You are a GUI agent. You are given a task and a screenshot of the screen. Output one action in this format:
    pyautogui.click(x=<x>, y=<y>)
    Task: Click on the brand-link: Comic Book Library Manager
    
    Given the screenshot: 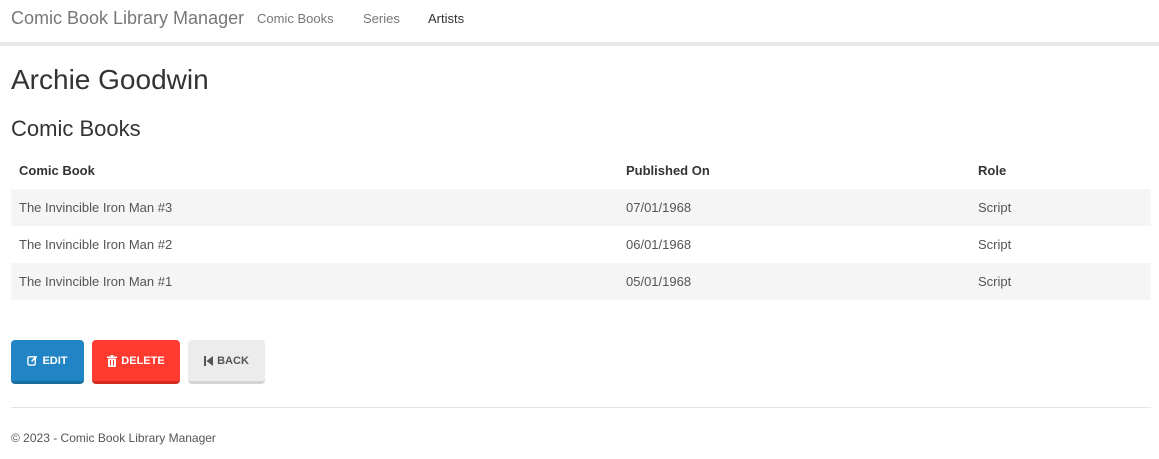 What is the action you would take?
    pyautogui.click(x=127, y=18)
    